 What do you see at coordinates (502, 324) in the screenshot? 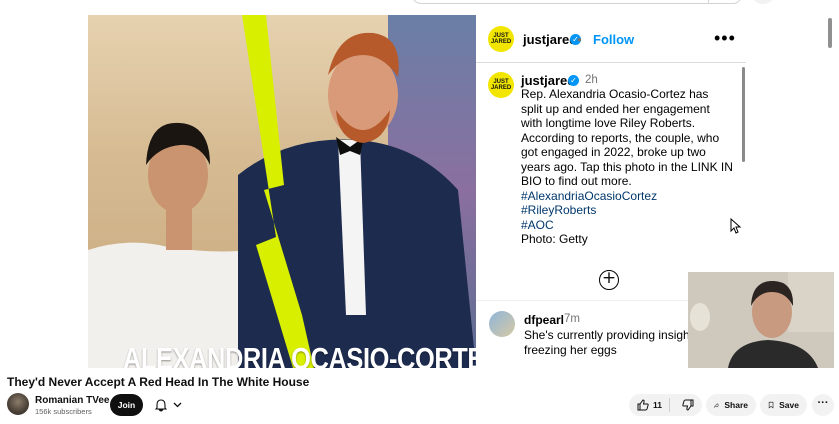
I see `commenter-avatar` at bounding box center [502, 324].